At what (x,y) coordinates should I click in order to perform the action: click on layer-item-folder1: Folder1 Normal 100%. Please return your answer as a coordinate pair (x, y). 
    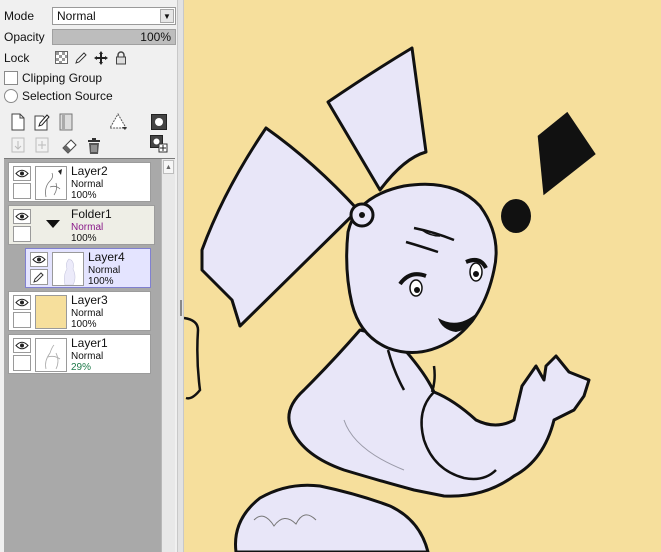
    Looking at the image, I should click on (81, 225).